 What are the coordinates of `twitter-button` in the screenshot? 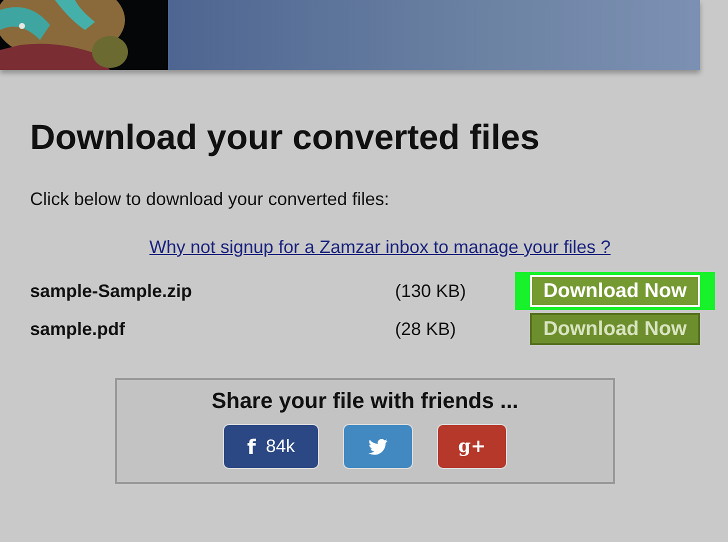 It's located at (378, 446).